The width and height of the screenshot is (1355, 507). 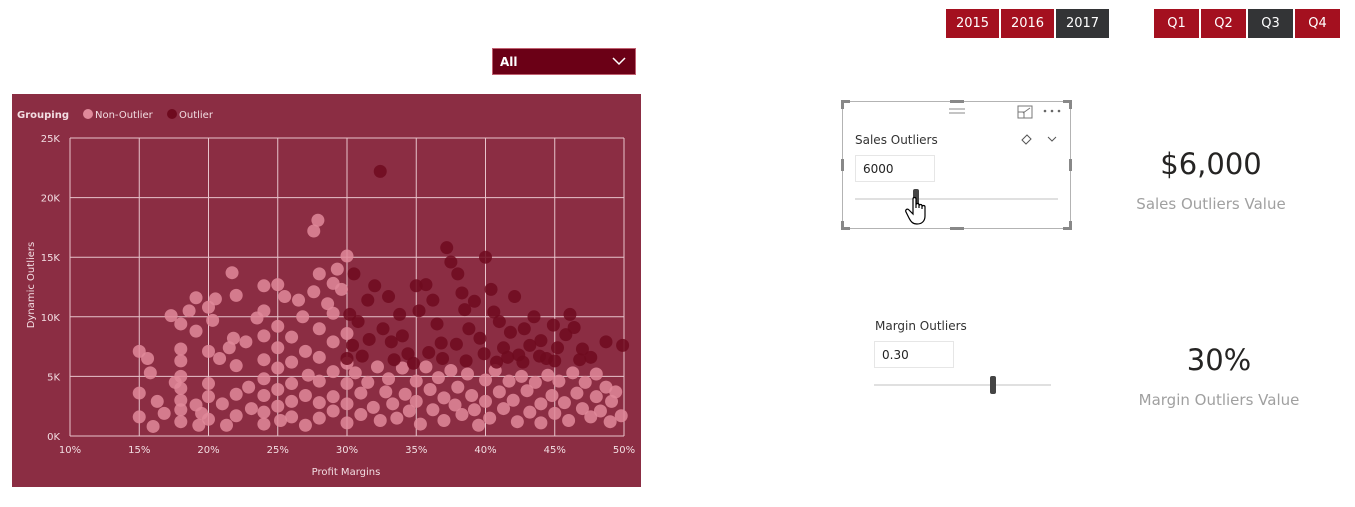 I want to click on more-options-icon, so click(x=1053, y=111).